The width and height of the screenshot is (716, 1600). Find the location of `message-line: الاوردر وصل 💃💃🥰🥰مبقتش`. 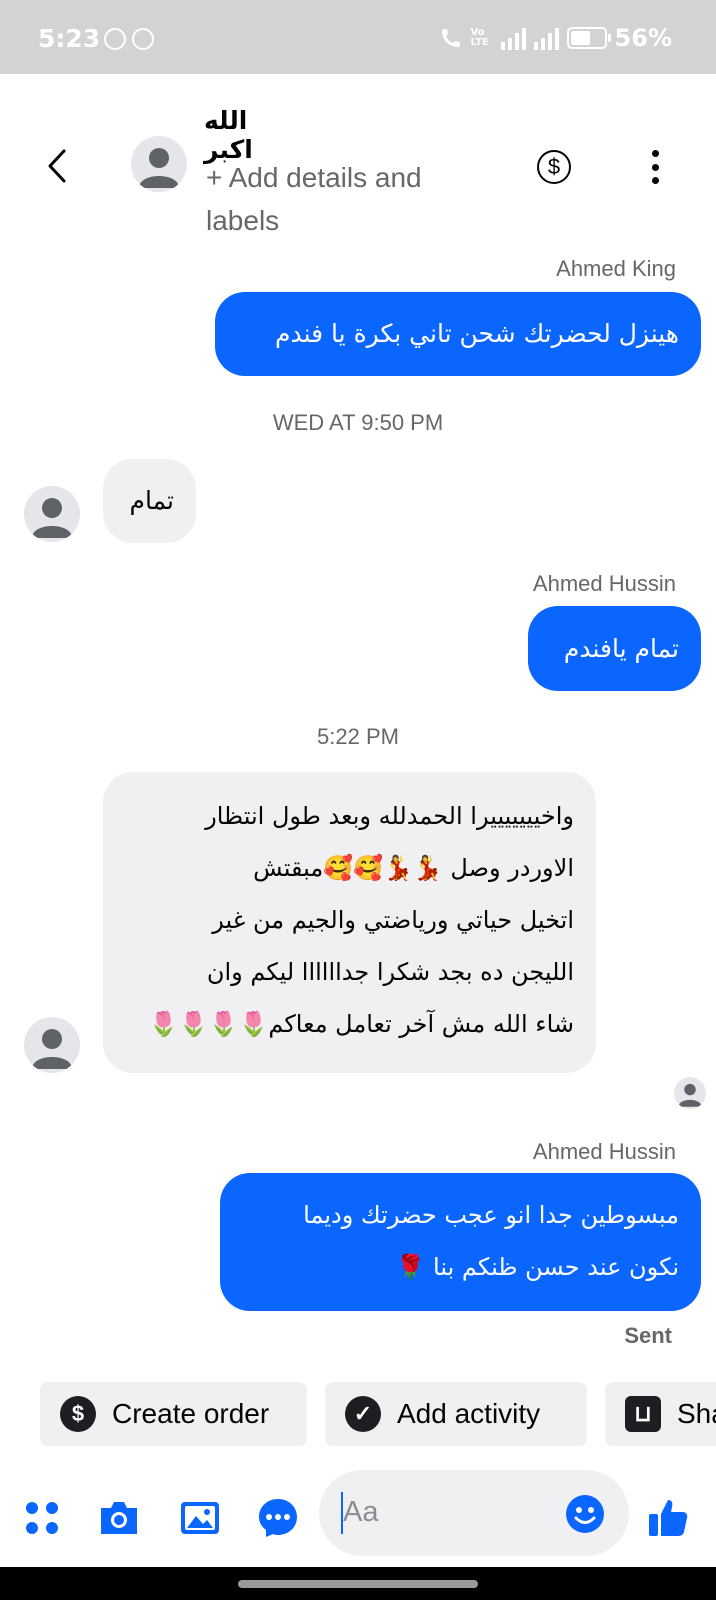

message-line: الاوردر وصل 💃💃🥰🥰مبقتش is located at coordinates (413, 868).